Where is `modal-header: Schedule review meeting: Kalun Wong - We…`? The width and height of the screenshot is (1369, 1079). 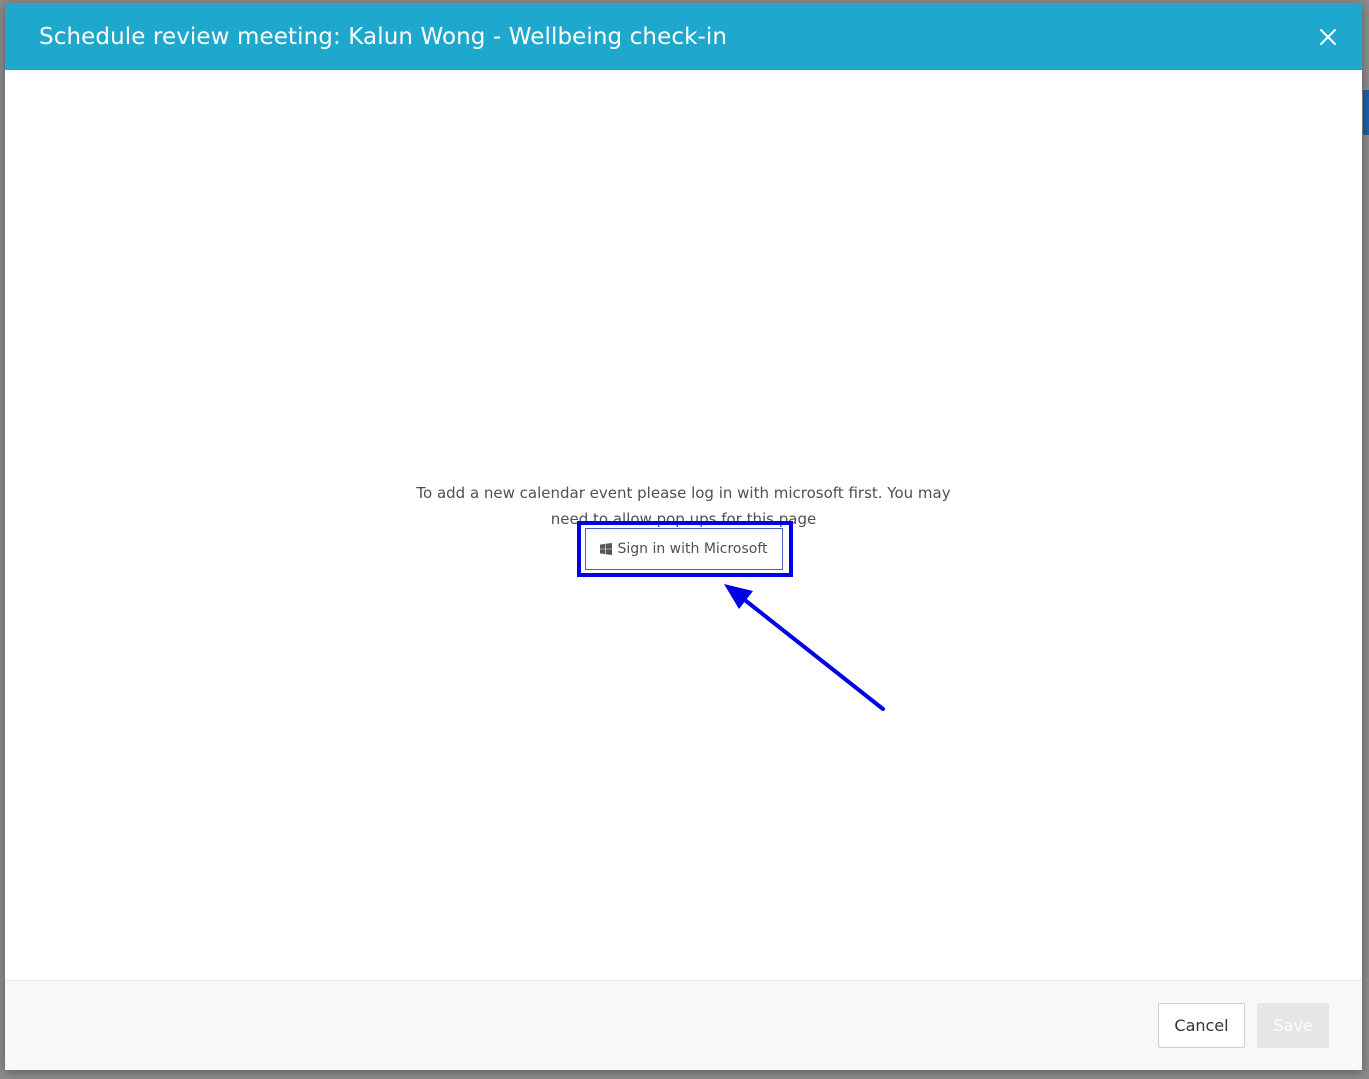 modal-header: Schedule review meeting: Kalun Wong - We… is located at coordinates (683, 36).